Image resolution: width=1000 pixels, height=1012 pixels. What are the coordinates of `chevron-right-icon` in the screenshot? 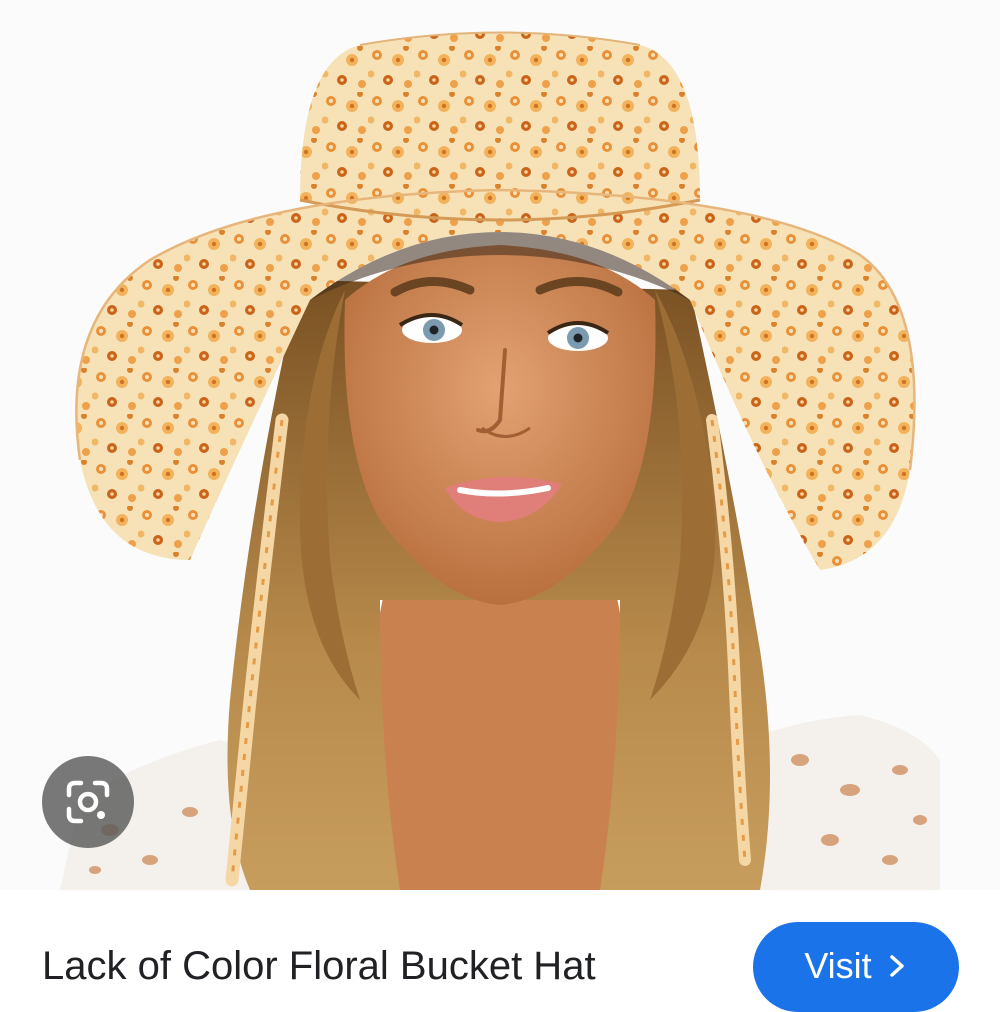 It's located at (896, 966).